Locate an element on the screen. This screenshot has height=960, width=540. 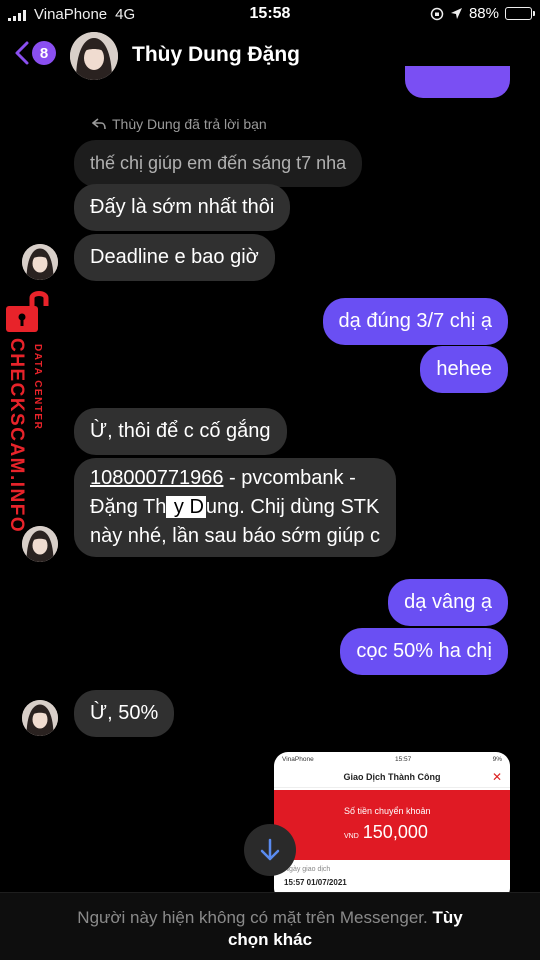
thumb-status-bar: VinaPhone 15:57 9% is located at coordinates (392, 759).